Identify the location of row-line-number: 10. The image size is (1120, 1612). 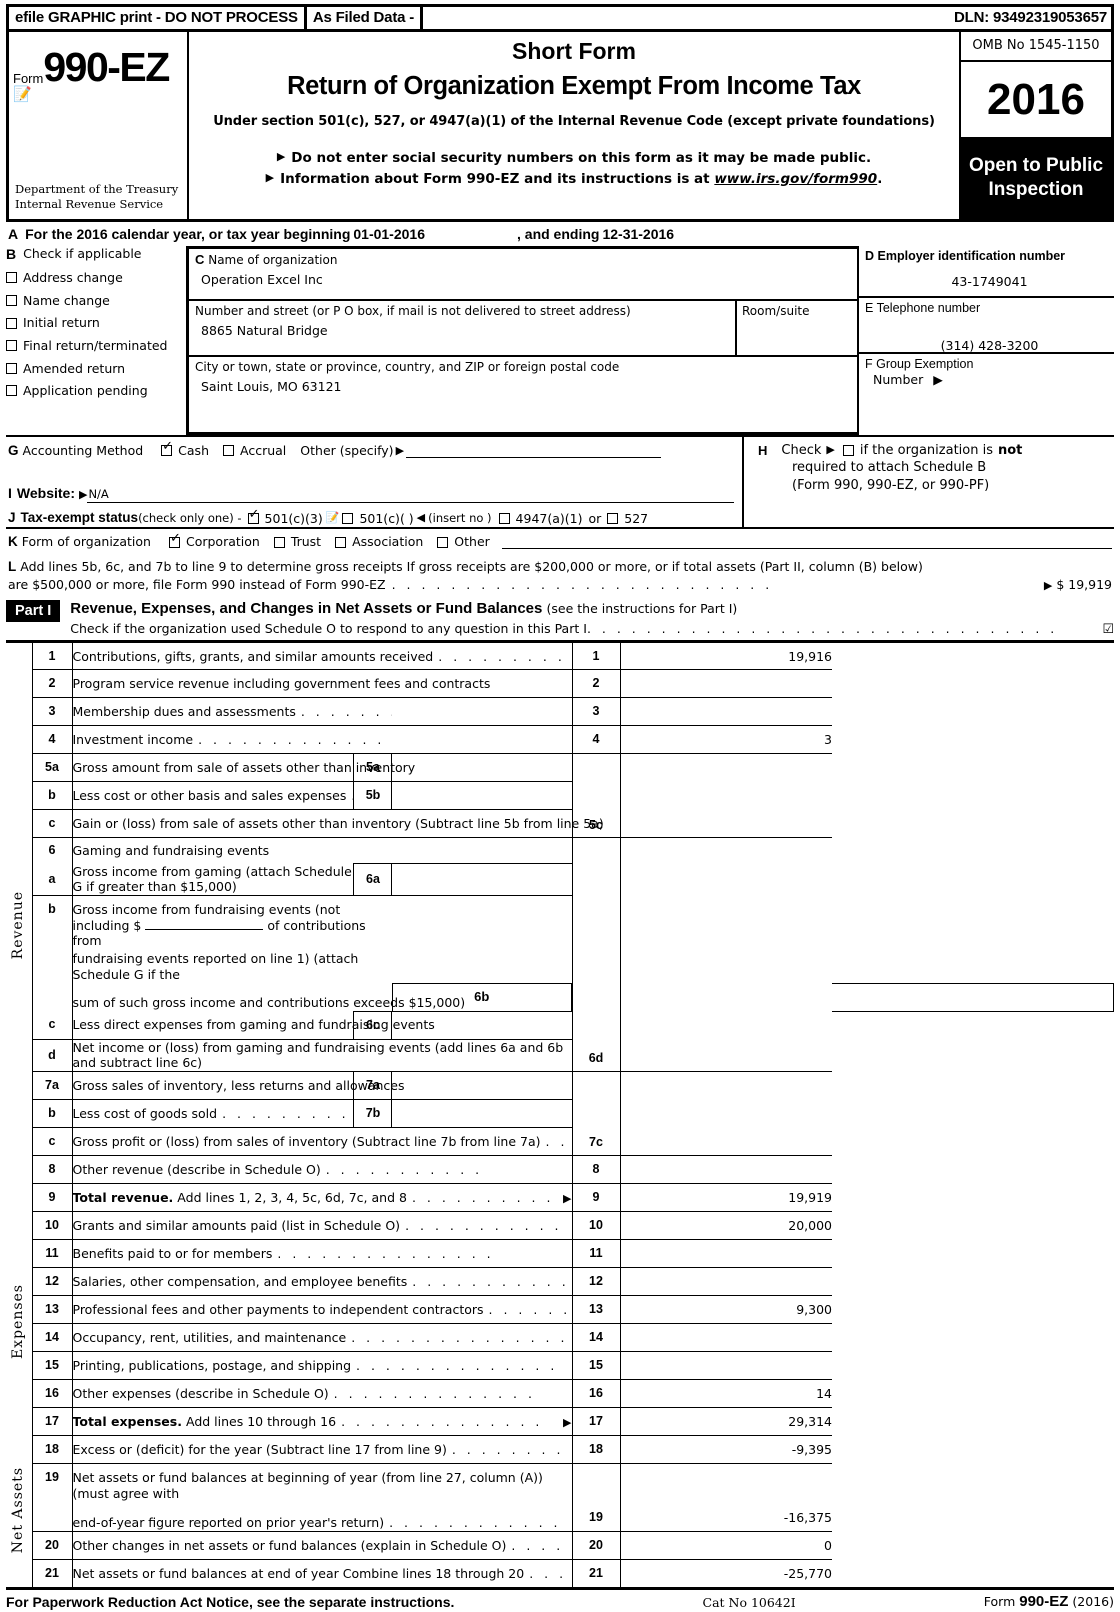
(596, 1226).